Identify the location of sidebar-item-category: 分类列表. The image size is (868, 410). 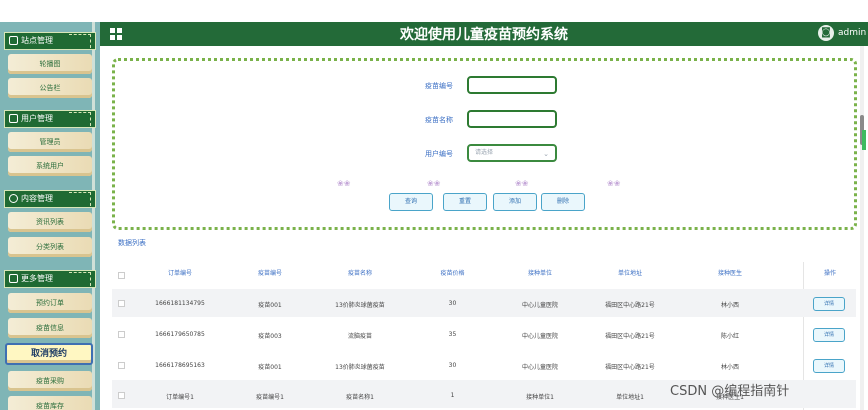
(50, 247).